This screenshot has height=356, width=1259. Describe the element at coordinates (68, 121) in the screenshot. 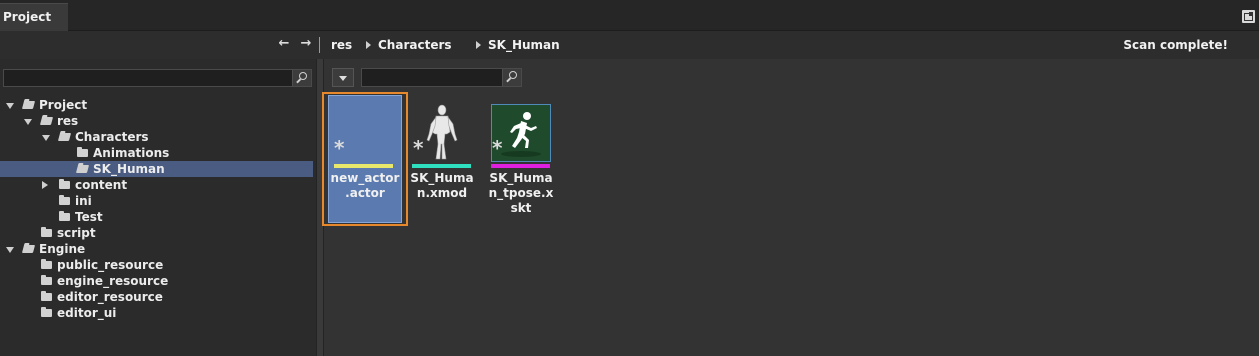

I see `tree-item-label: res` at that location.